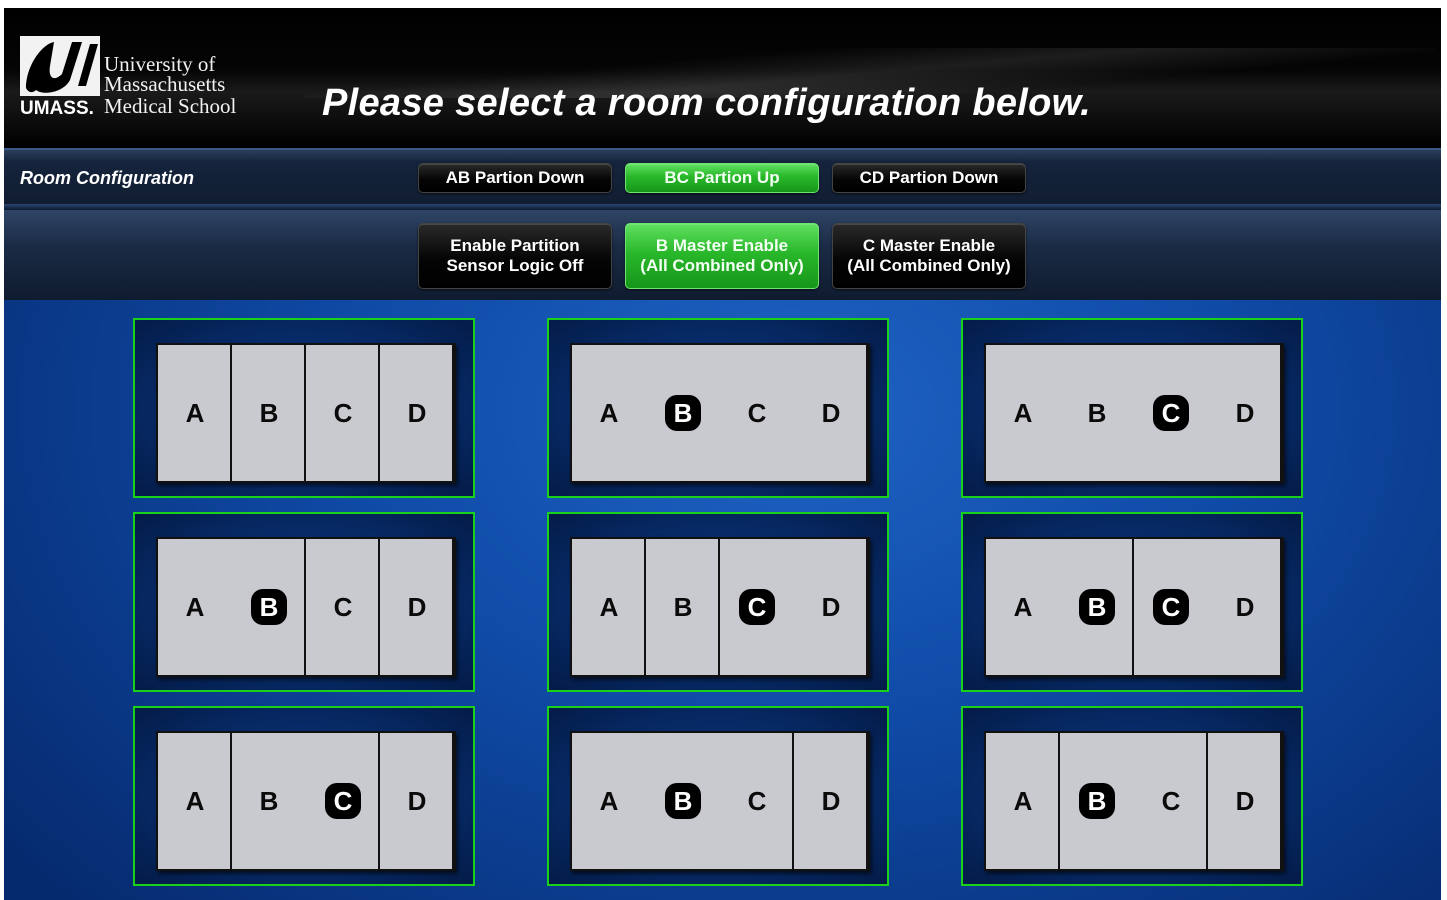 The image size is (1447, 900). I want to click on button-label-line2: Sensor Logic Off, so click(515, 265).